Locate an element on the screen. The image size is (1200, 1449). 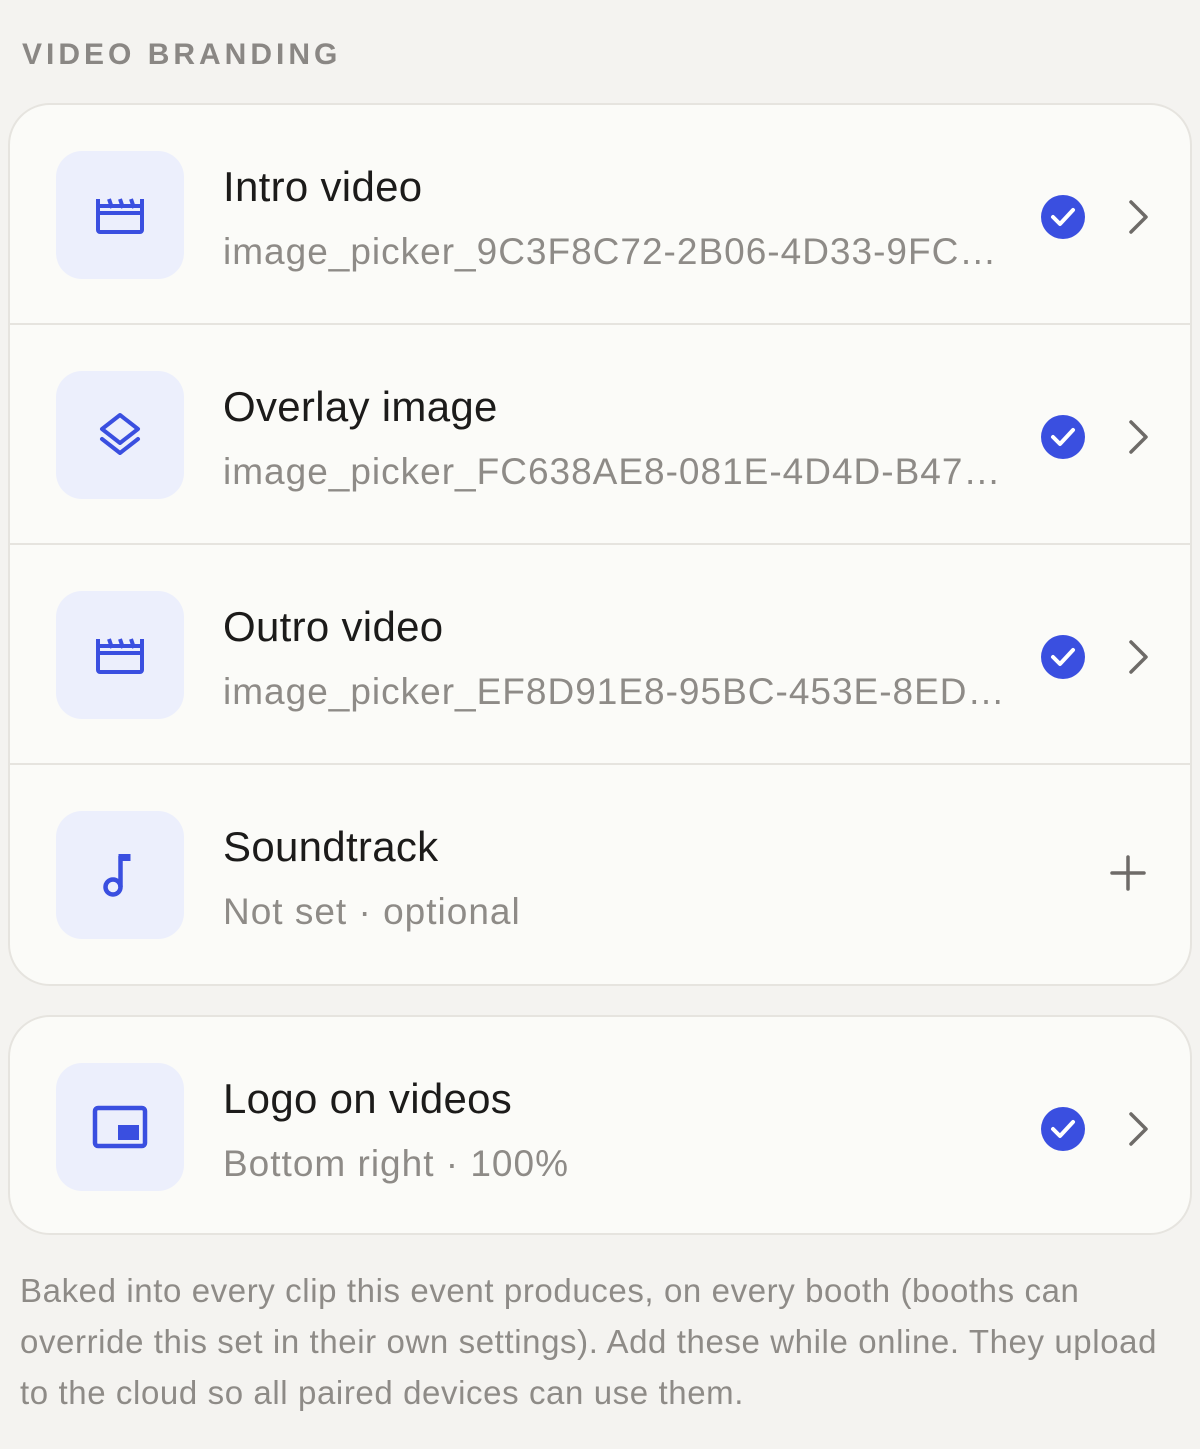
outro-video-title: Outro video is located at coordinates (333, 626).